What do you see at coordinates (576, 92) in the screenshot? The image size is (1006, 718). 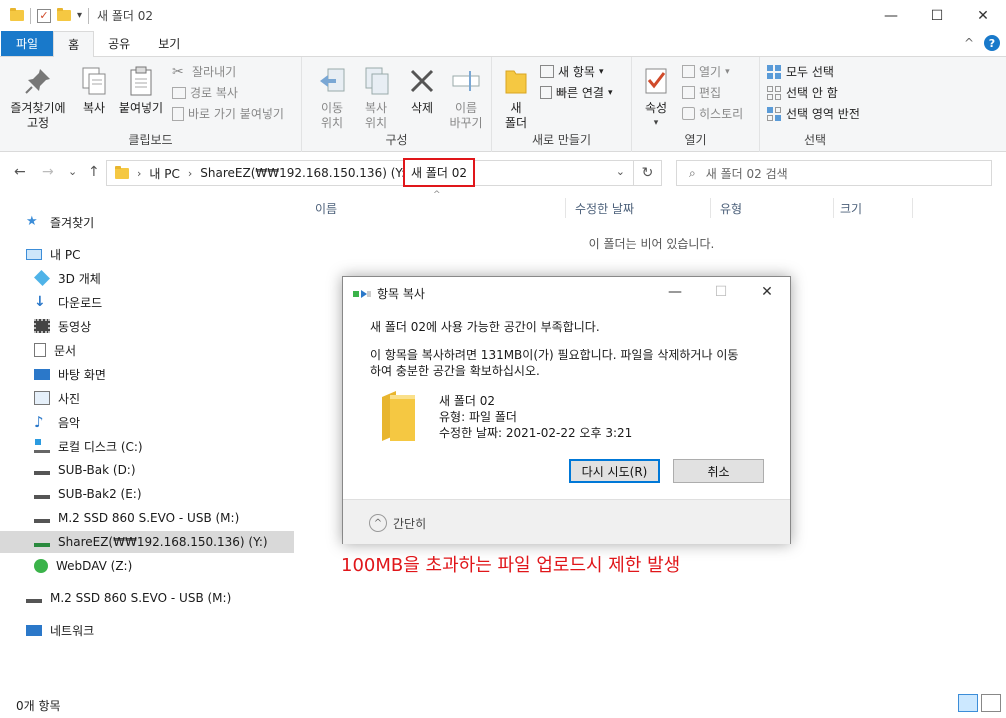 I see `easy-access-button: 빠른 연결 ▾` at bounding box center [576, 92].